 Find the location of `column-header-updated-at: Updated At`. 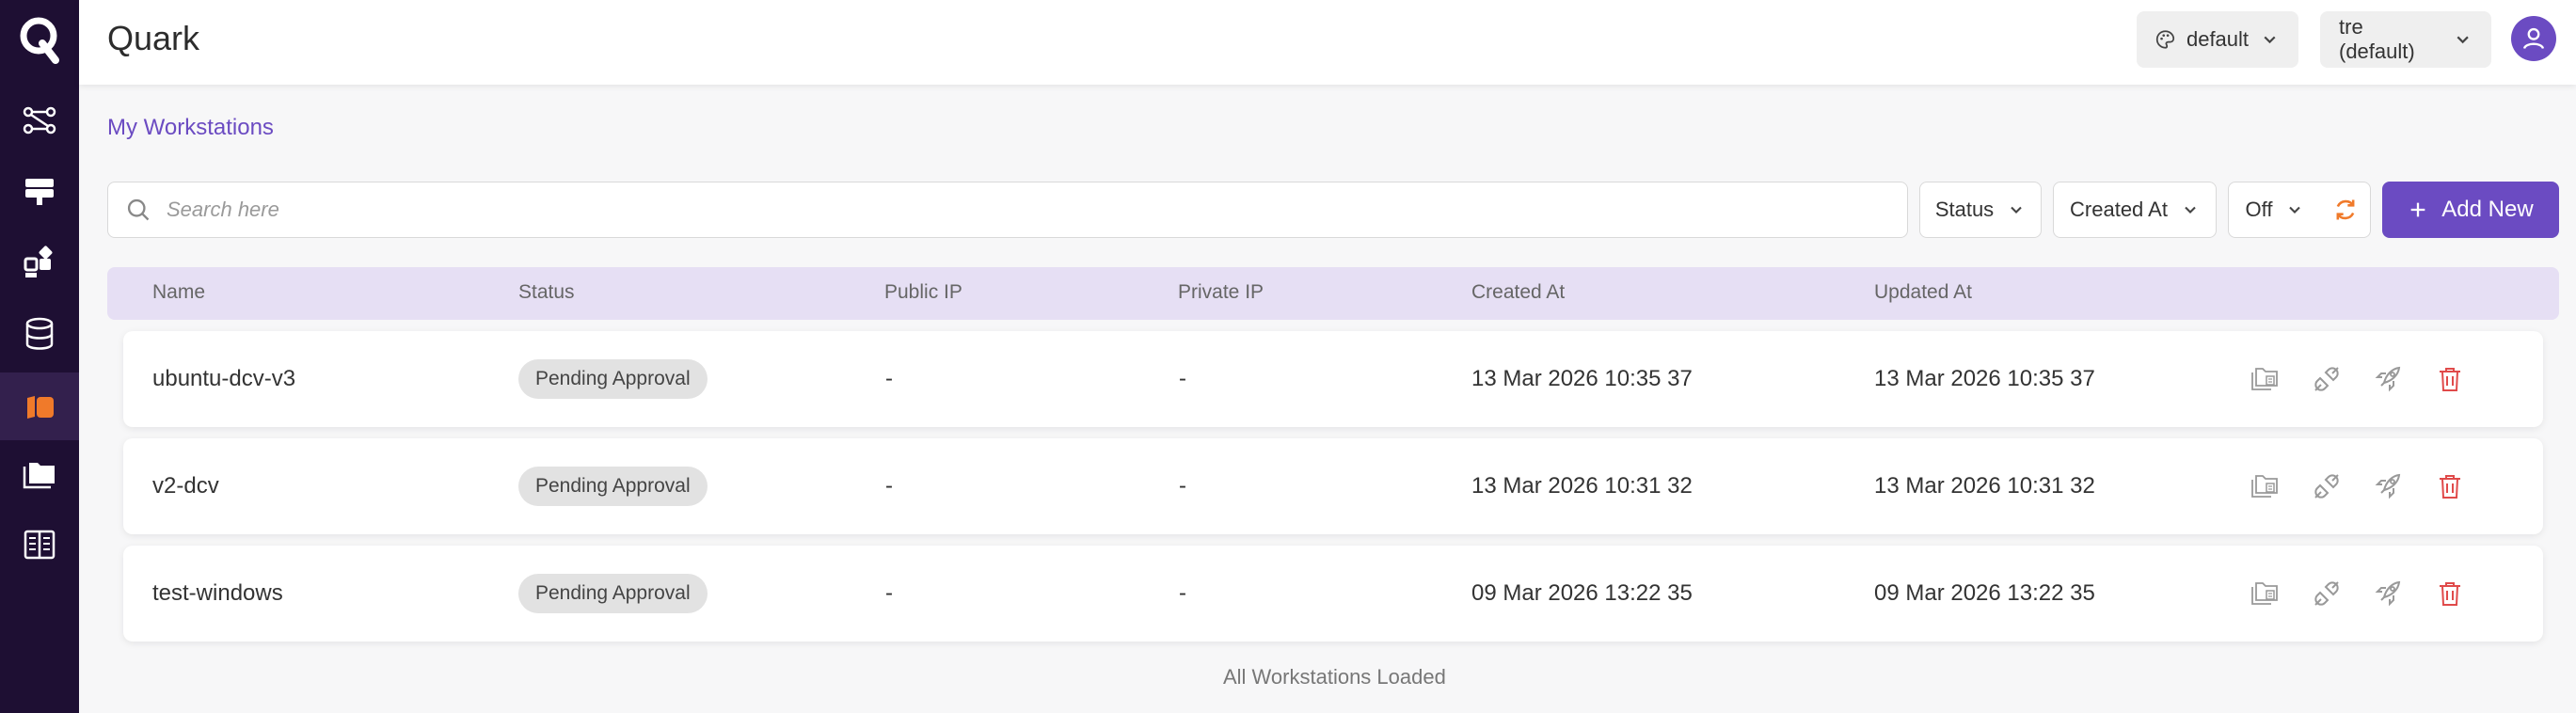

column-header-updated-at: Updated At is located at coordinates (1923, 292).